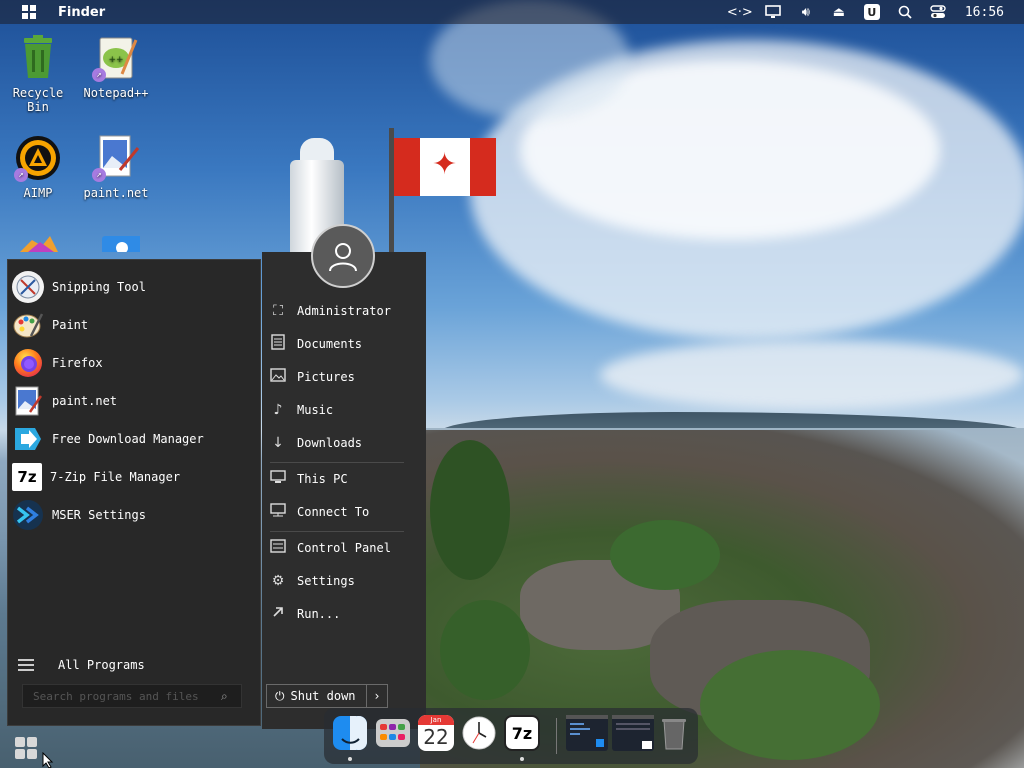 The image size is (1024, 768). Describe the element at coordinates (350, 733) in the screenshot. I see `dock-finder` at that location.